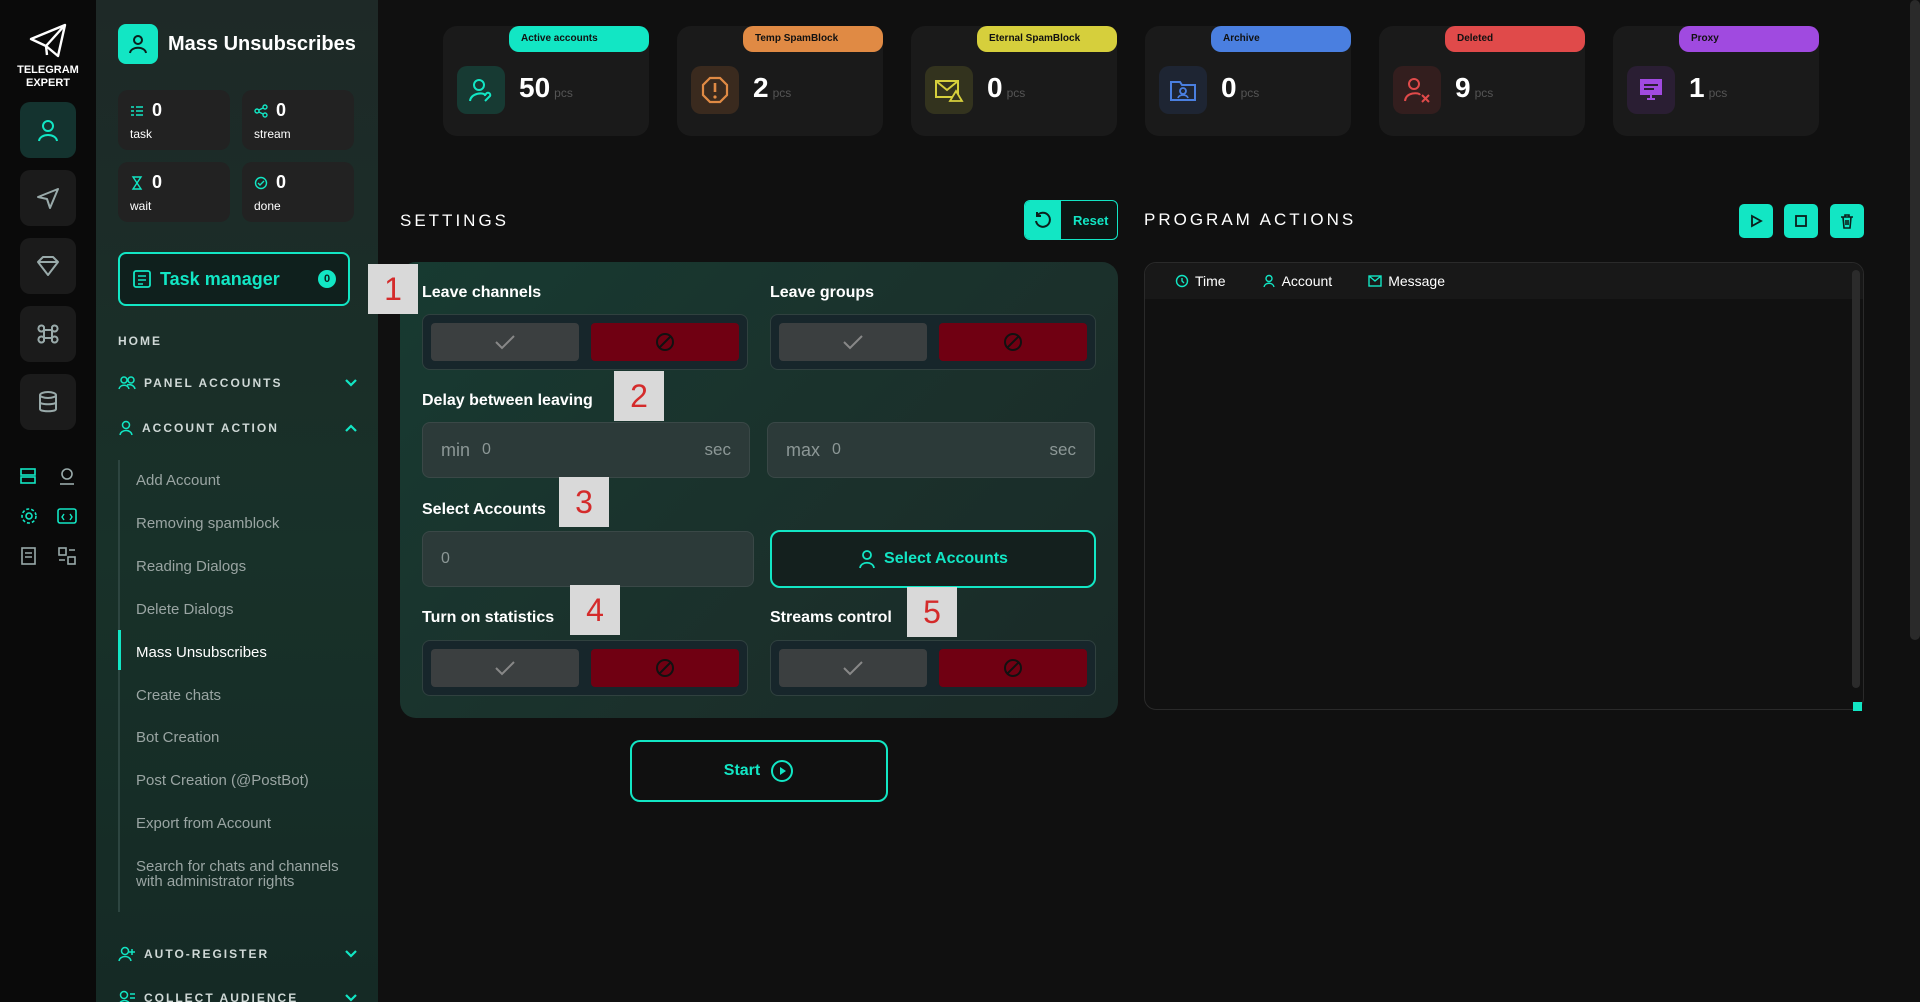  What do you see at coordinates (1847, 221) in the screenshot?
I see `clear-log-button` at bounding box center [1847, 221].